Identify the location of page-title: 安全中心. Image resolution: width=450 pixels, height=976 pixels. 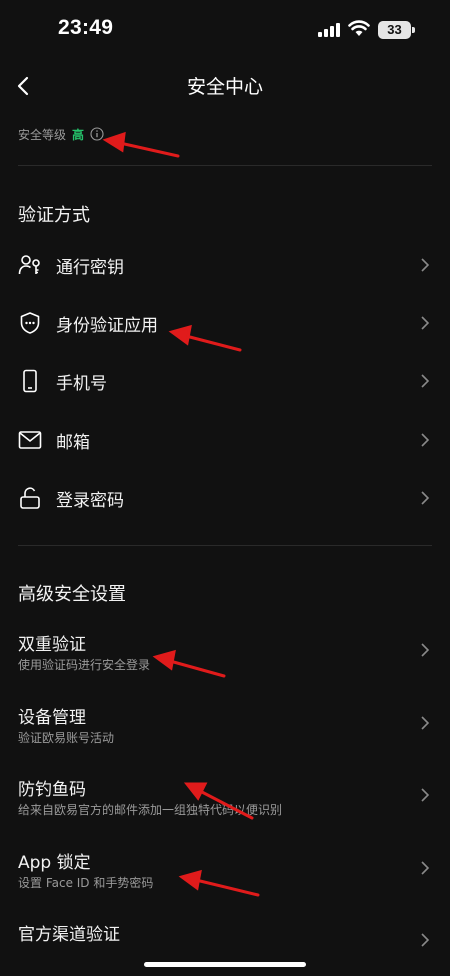
(224, 87).